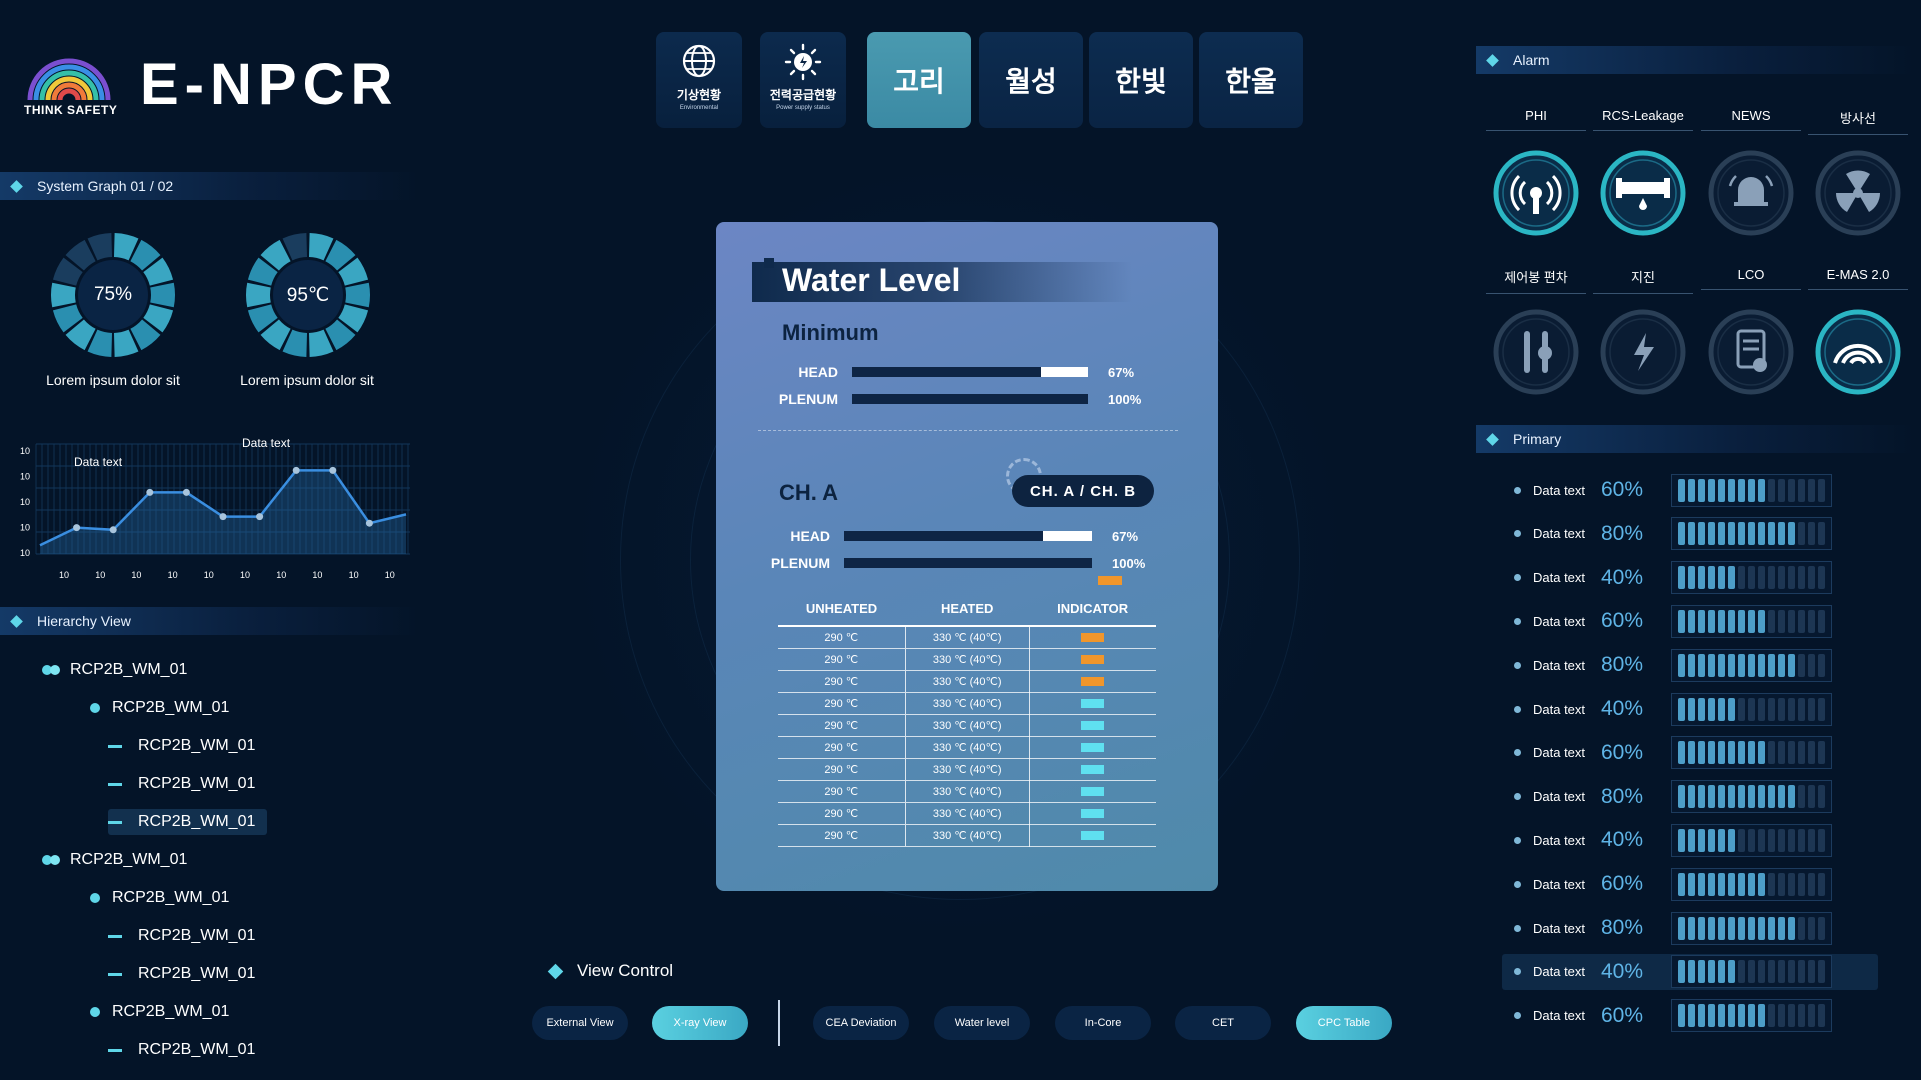 The image size is (1921, 1080). What do you see at coordinates (1223, 1023) in the screenshot?
I see `cet-button: CET` at bounding box center [1223, 1023].